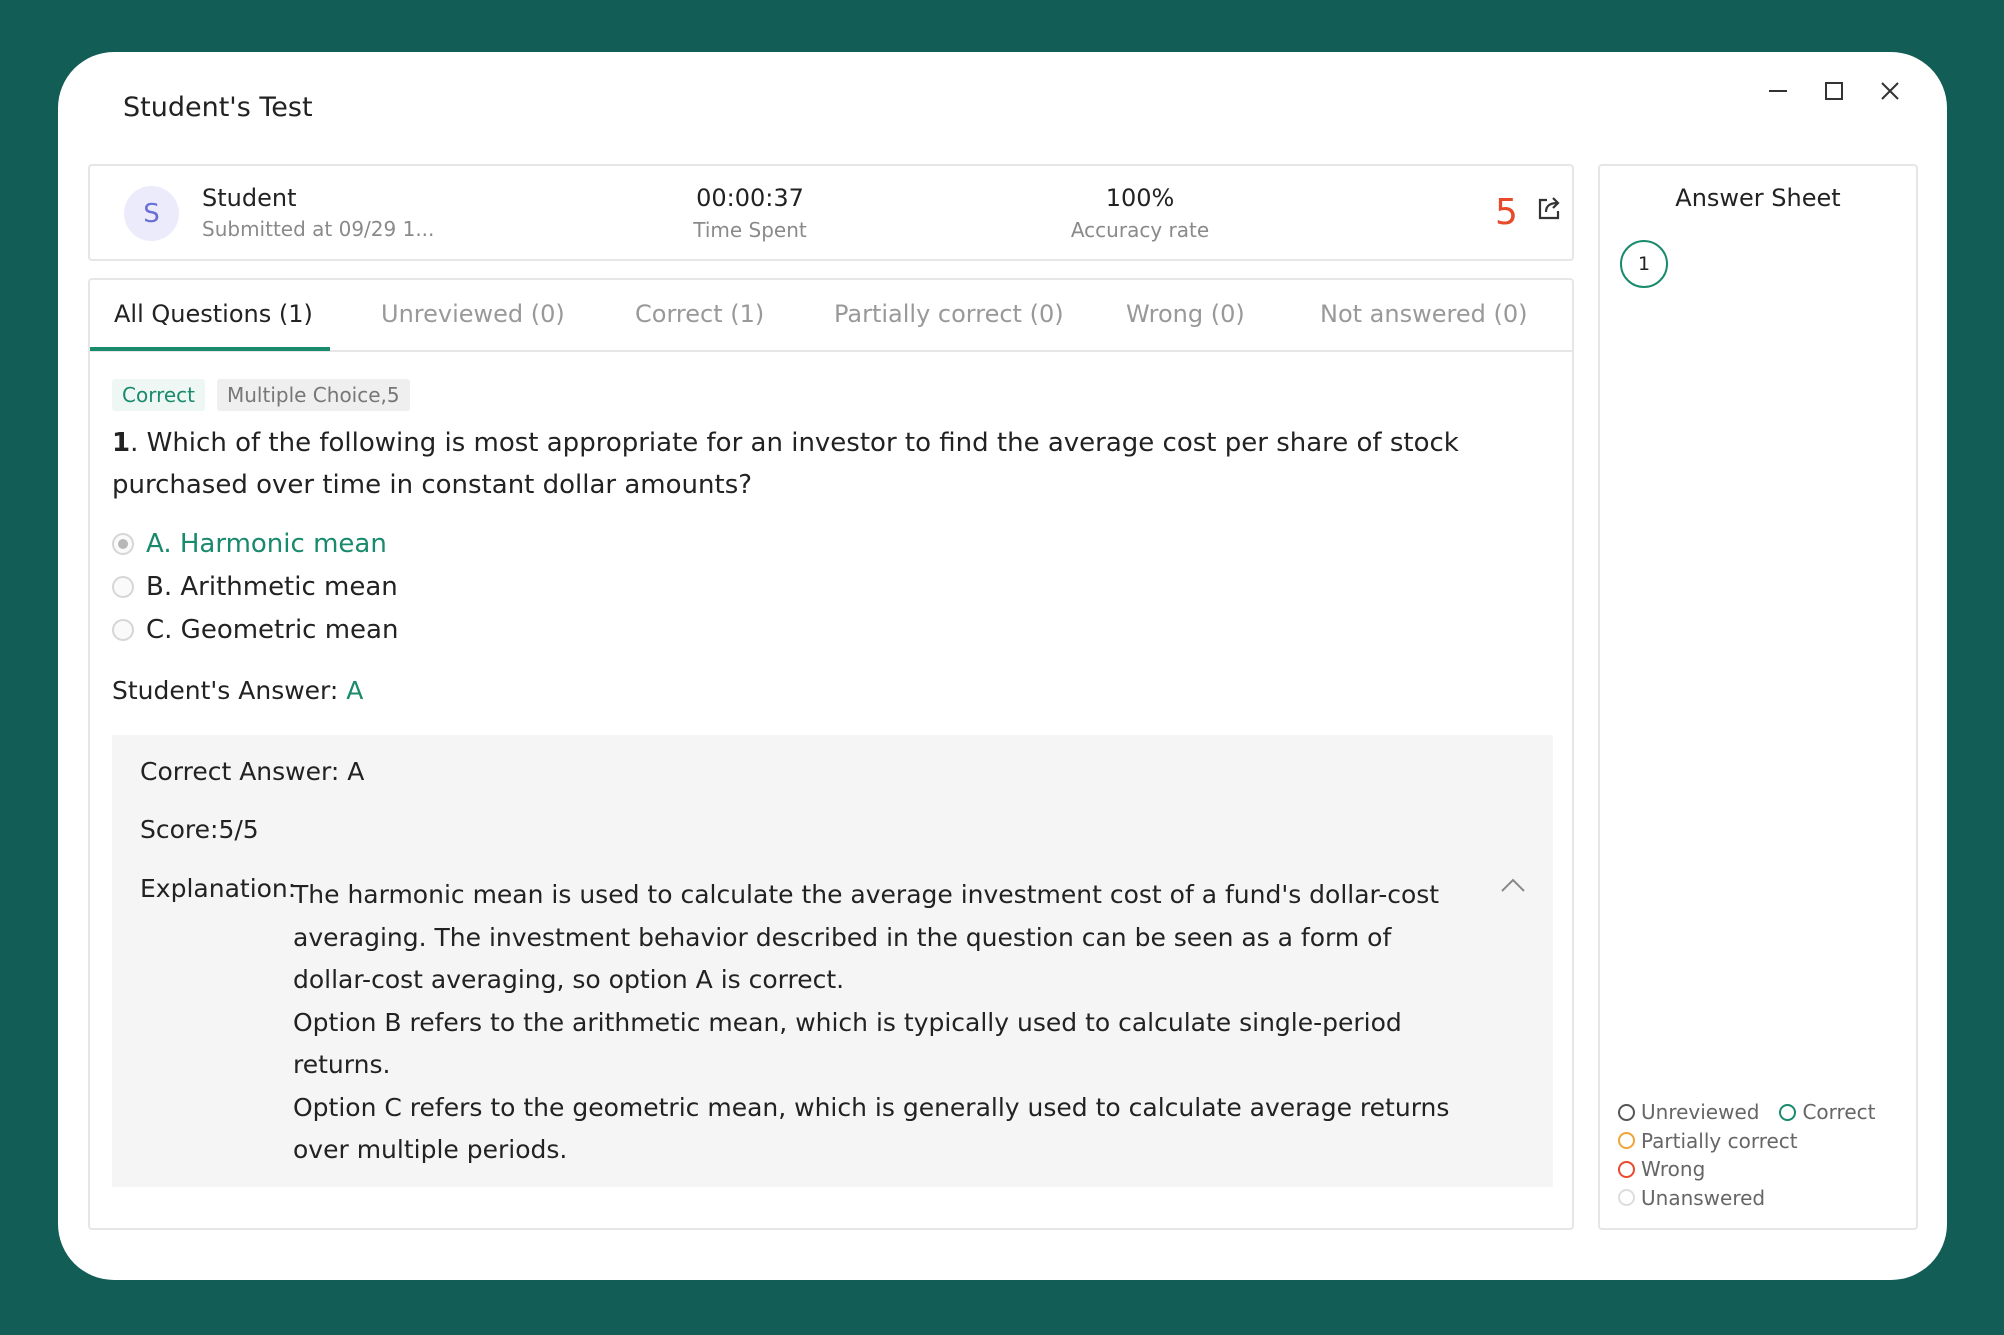 The width and height of the screenshot is (2004, 1335). I want to click on minimize-icon, so click(1778, 91).